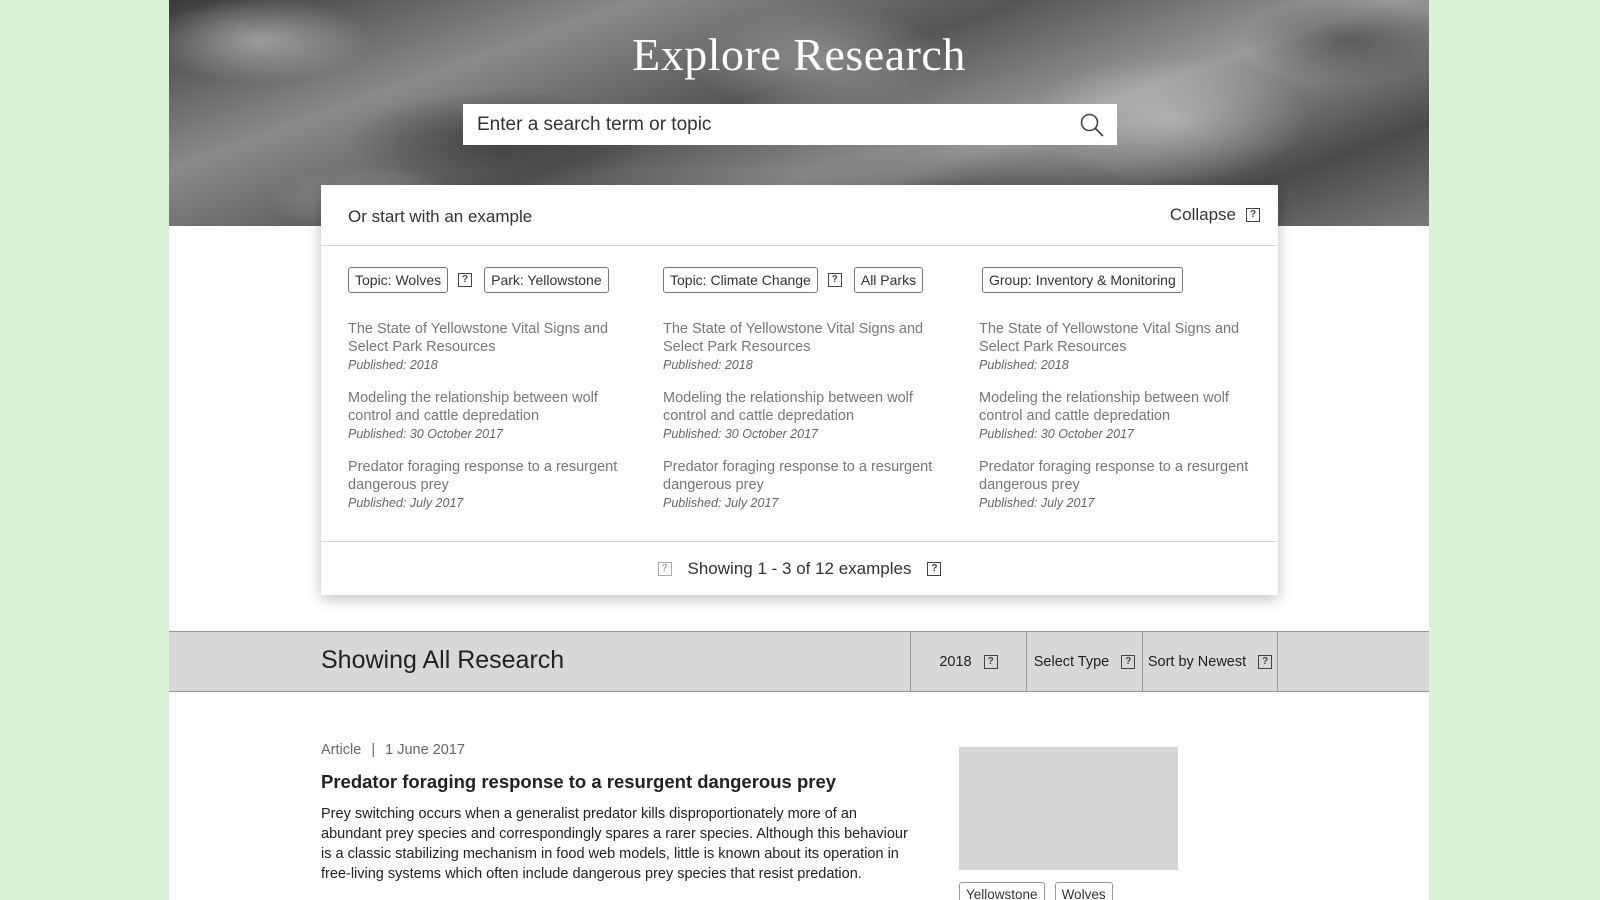 This screenshot has width=1600, height=900. I want to click on examples-footer: ? Showing 1 - 3 of 12 examples ?, so click(799, 568).